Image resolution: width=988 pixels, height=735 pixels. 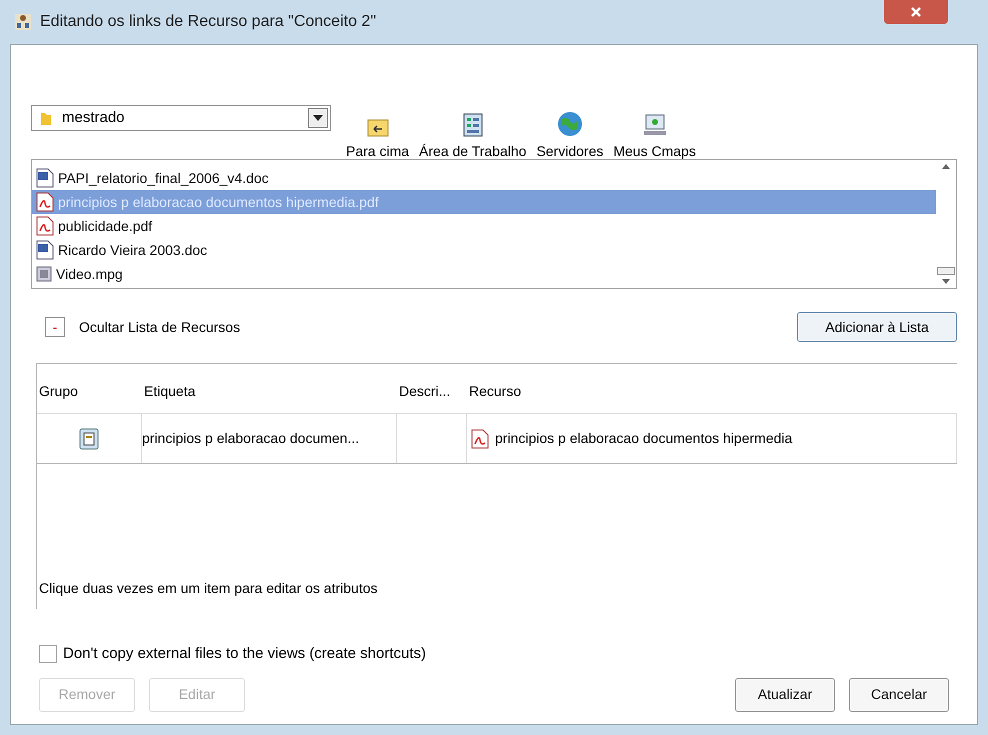 What do you see at coordinates (377, 151) in the screenshot?
I see `toolbar-button: Para cima` at bounding box center [377, 151].